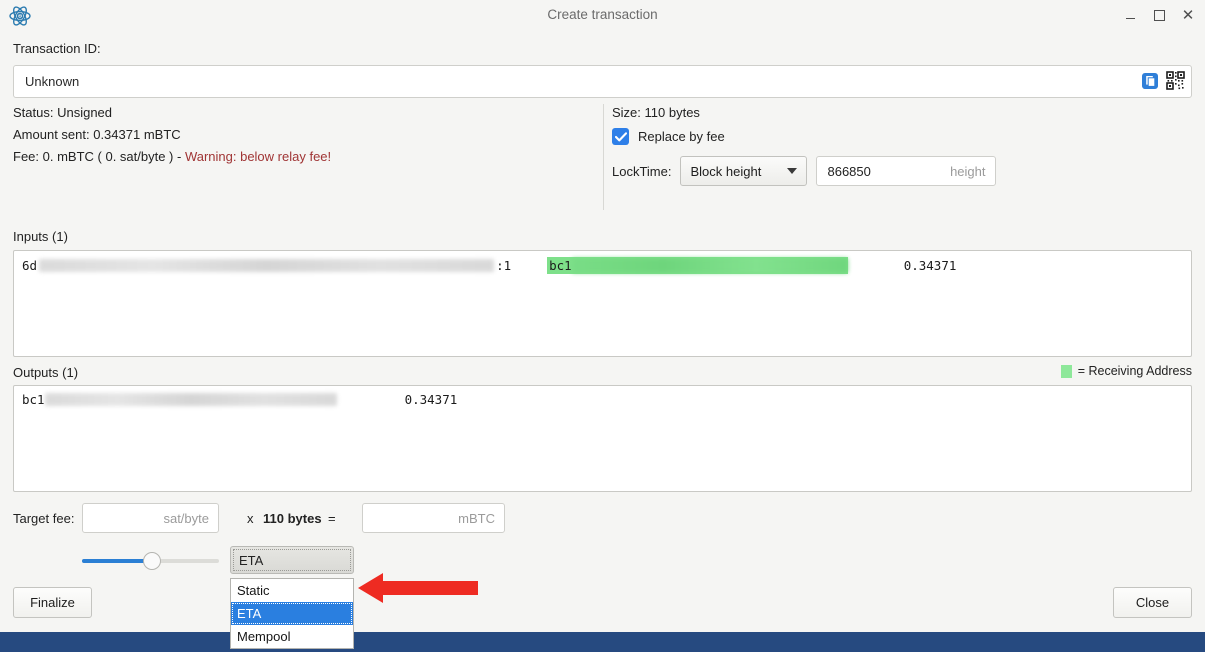 The height and width of the screenshot is (652, 1205). Describe the element at coordinates (1130, 15) in the screenshot. I see `minimize-icon` at that location.